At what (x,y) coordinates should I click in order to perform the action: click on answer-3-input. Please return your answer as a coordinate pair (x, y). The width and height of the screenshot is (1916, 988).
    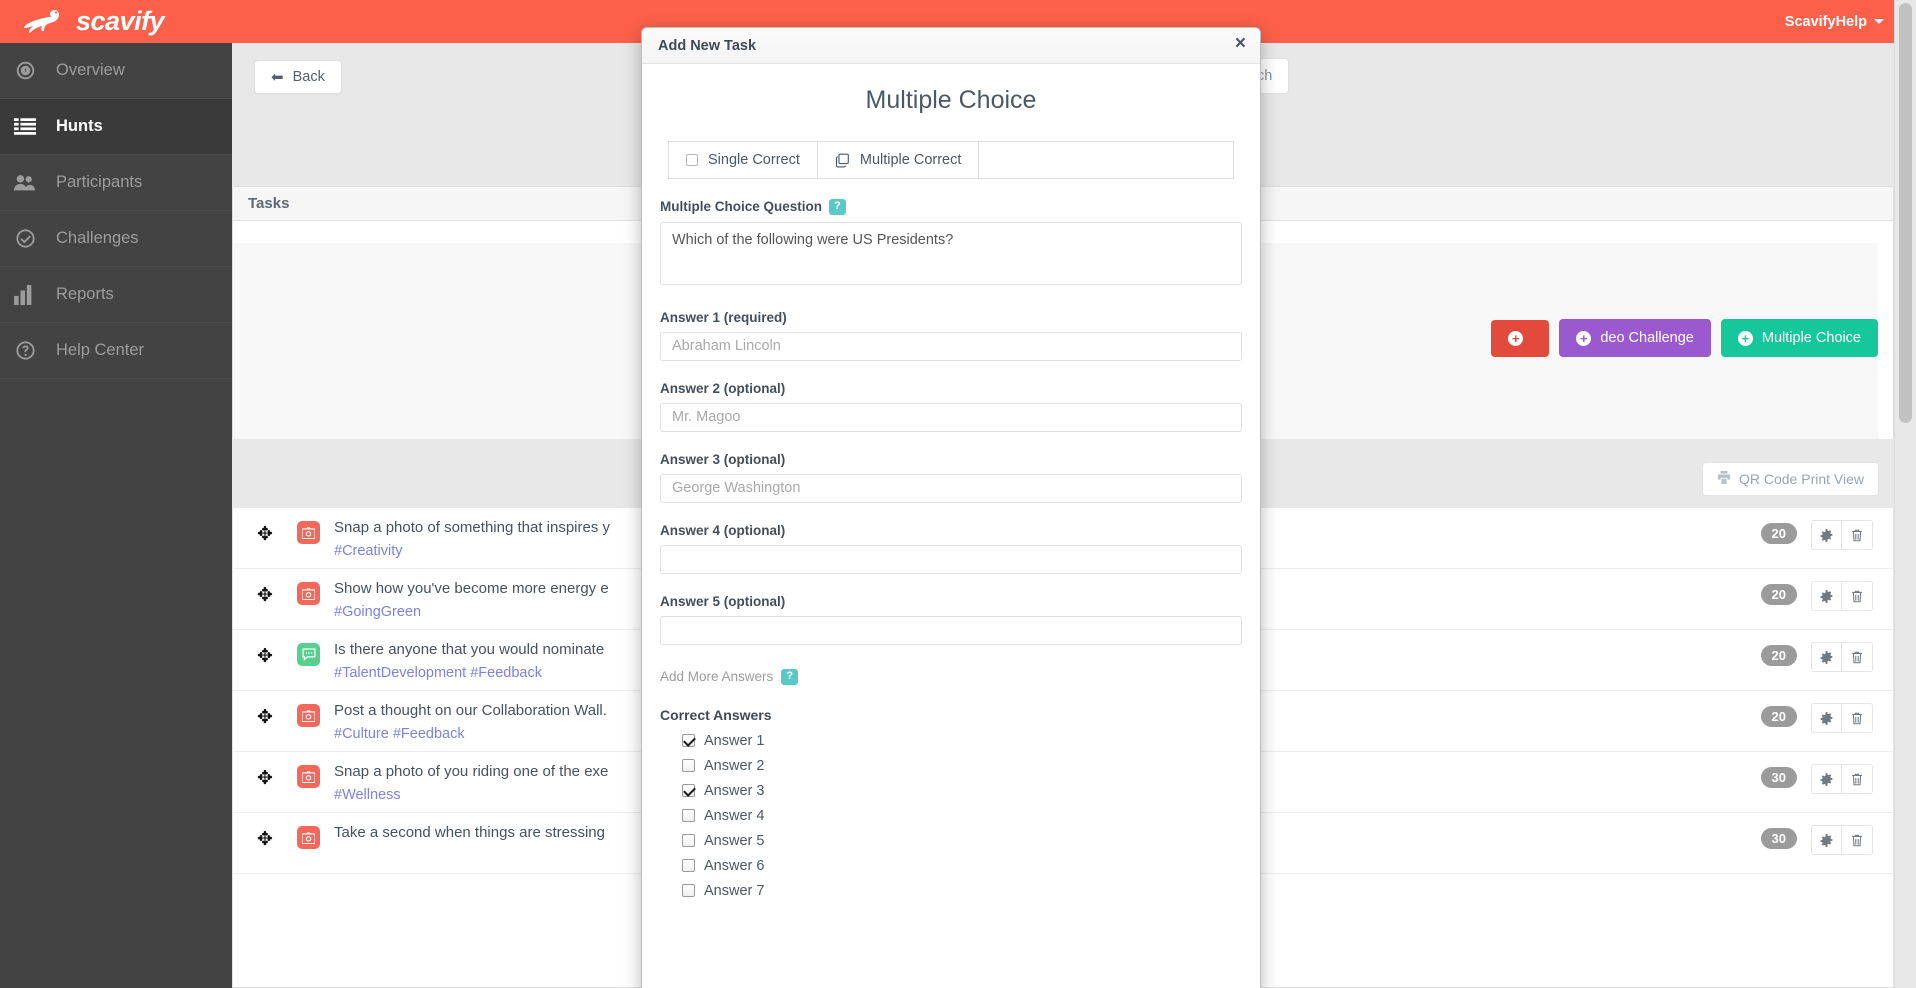
    Looking at the image, I should click on (951, 488).